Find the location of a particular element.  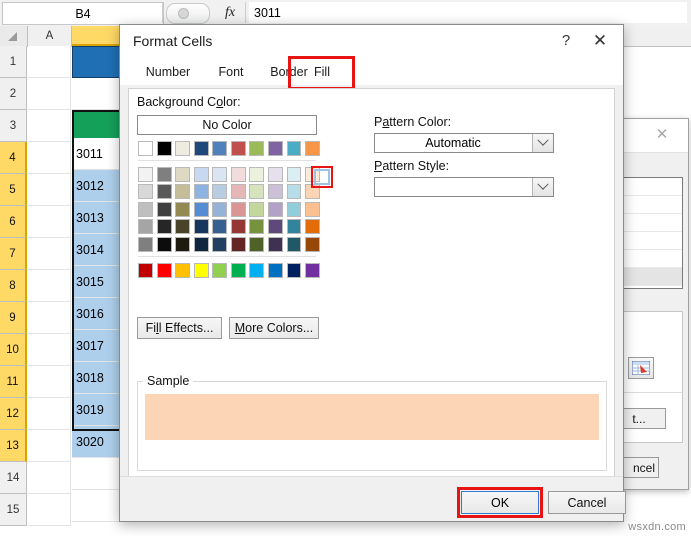

row-header-10: 10 is located at coordinates (13, 350).